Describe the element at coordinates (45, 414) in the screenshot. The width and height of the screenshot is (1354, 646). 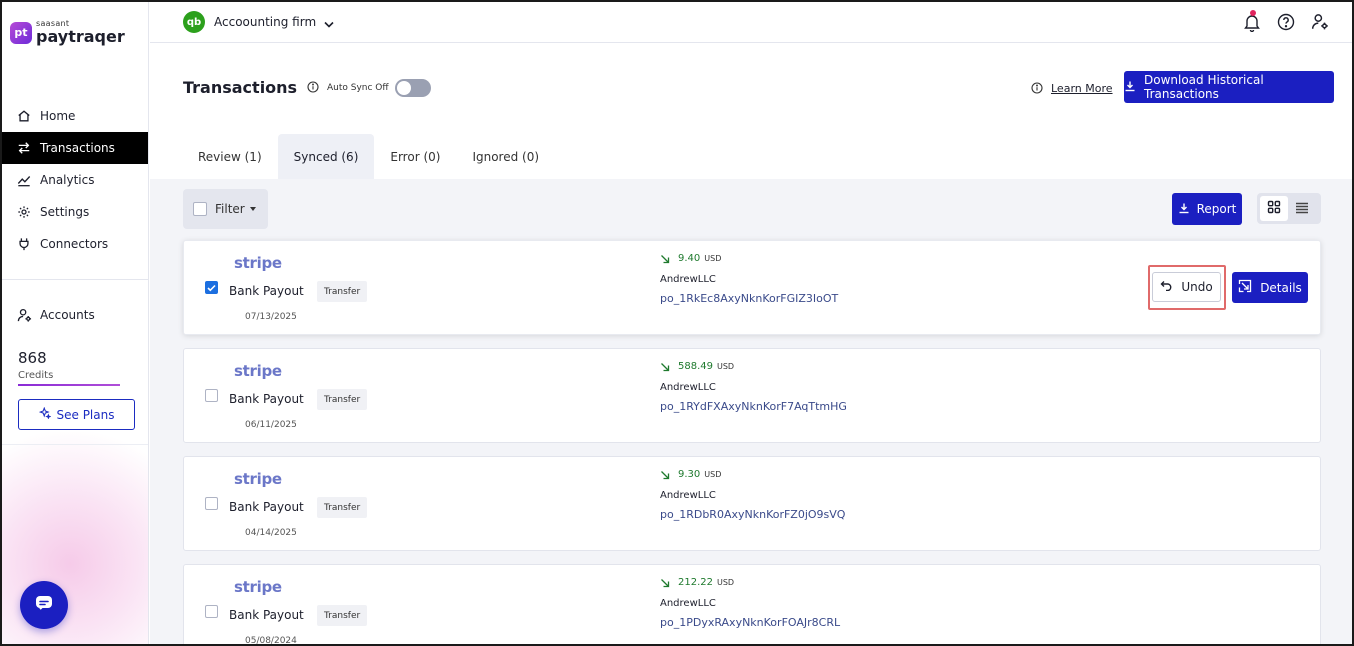
I see `sparkle-icon` at that location.